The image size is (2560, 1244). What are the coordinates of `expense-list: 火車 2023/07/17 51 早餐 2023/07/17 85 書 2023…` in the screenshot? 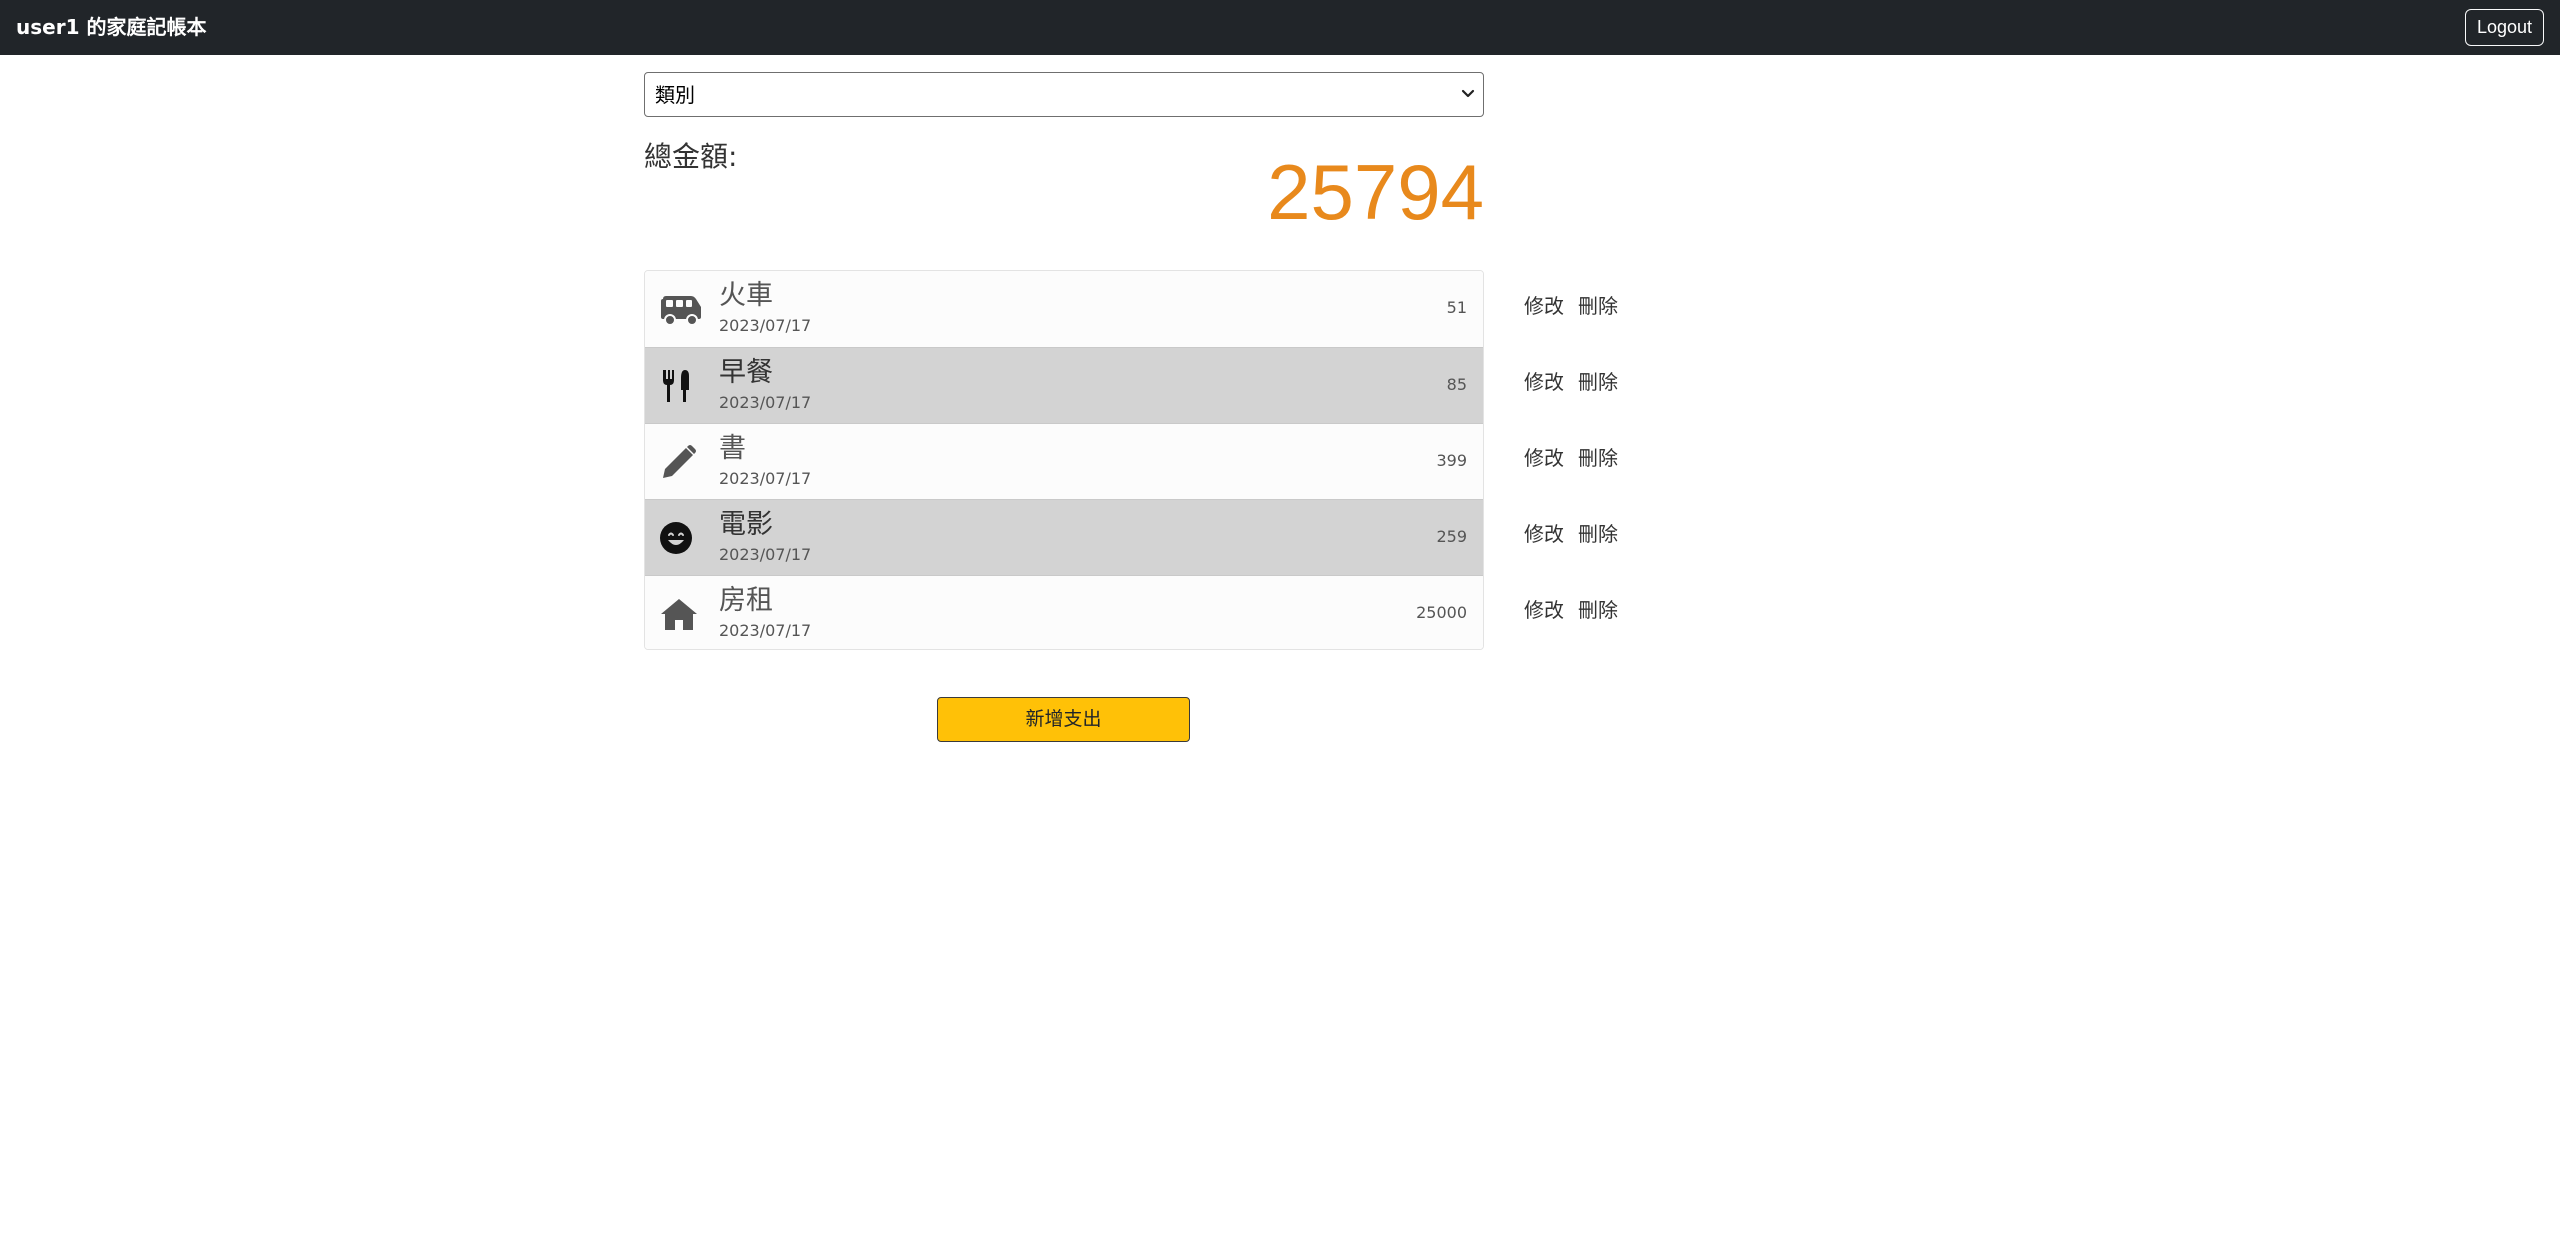 It's located at (1064, 460).